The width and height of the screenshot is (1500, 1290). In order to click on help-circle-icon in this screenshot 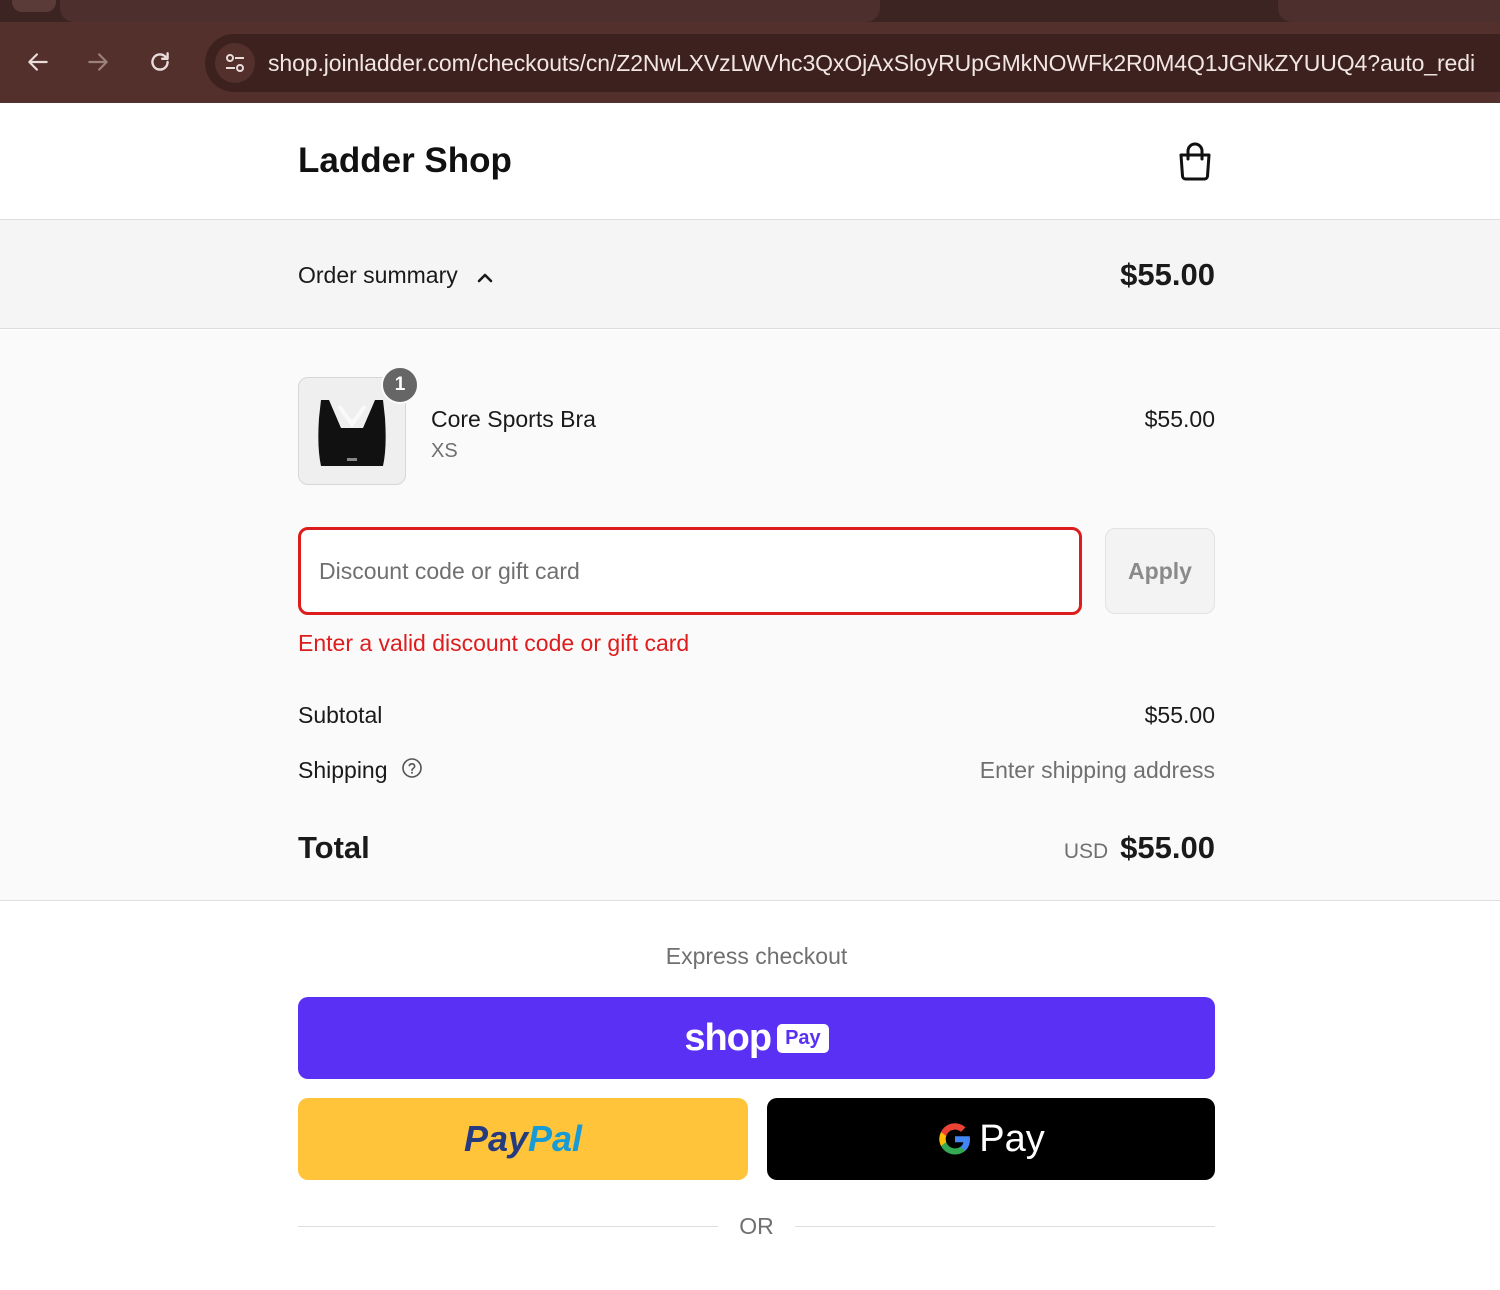, I will do `click(412, 768)`.